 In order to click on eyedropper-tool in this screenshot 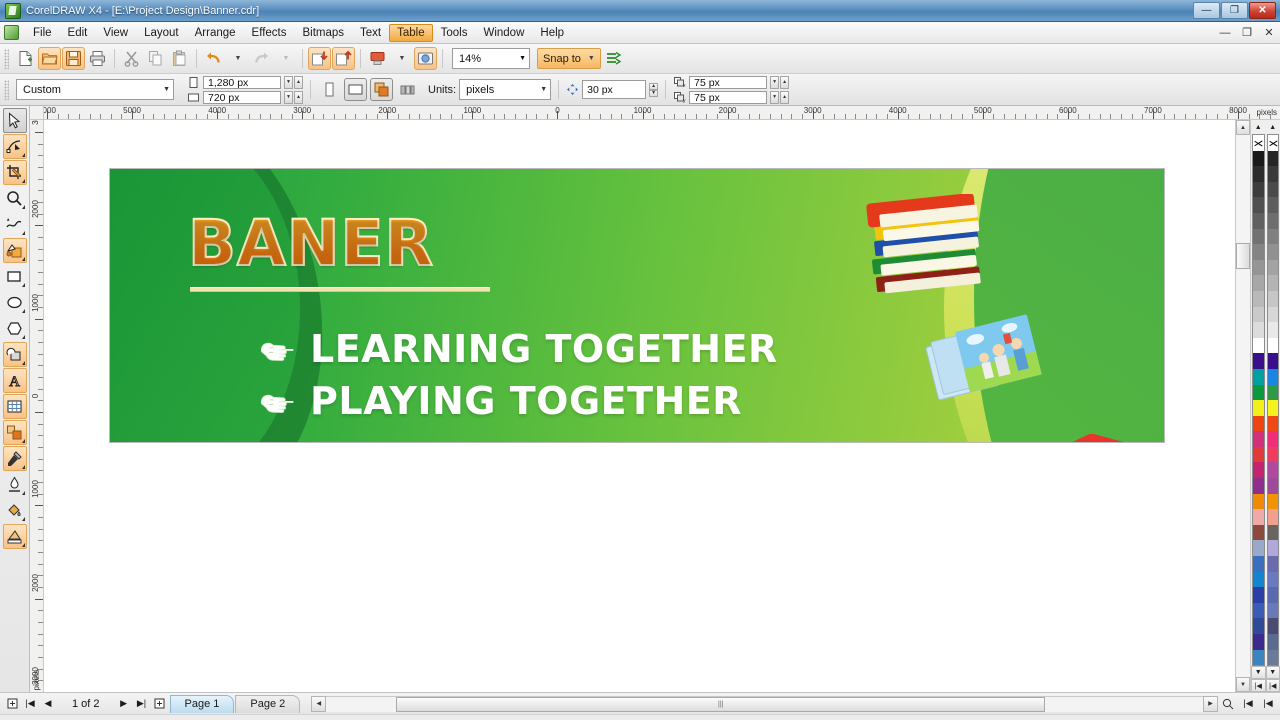, I will do `click(14, 458)`.